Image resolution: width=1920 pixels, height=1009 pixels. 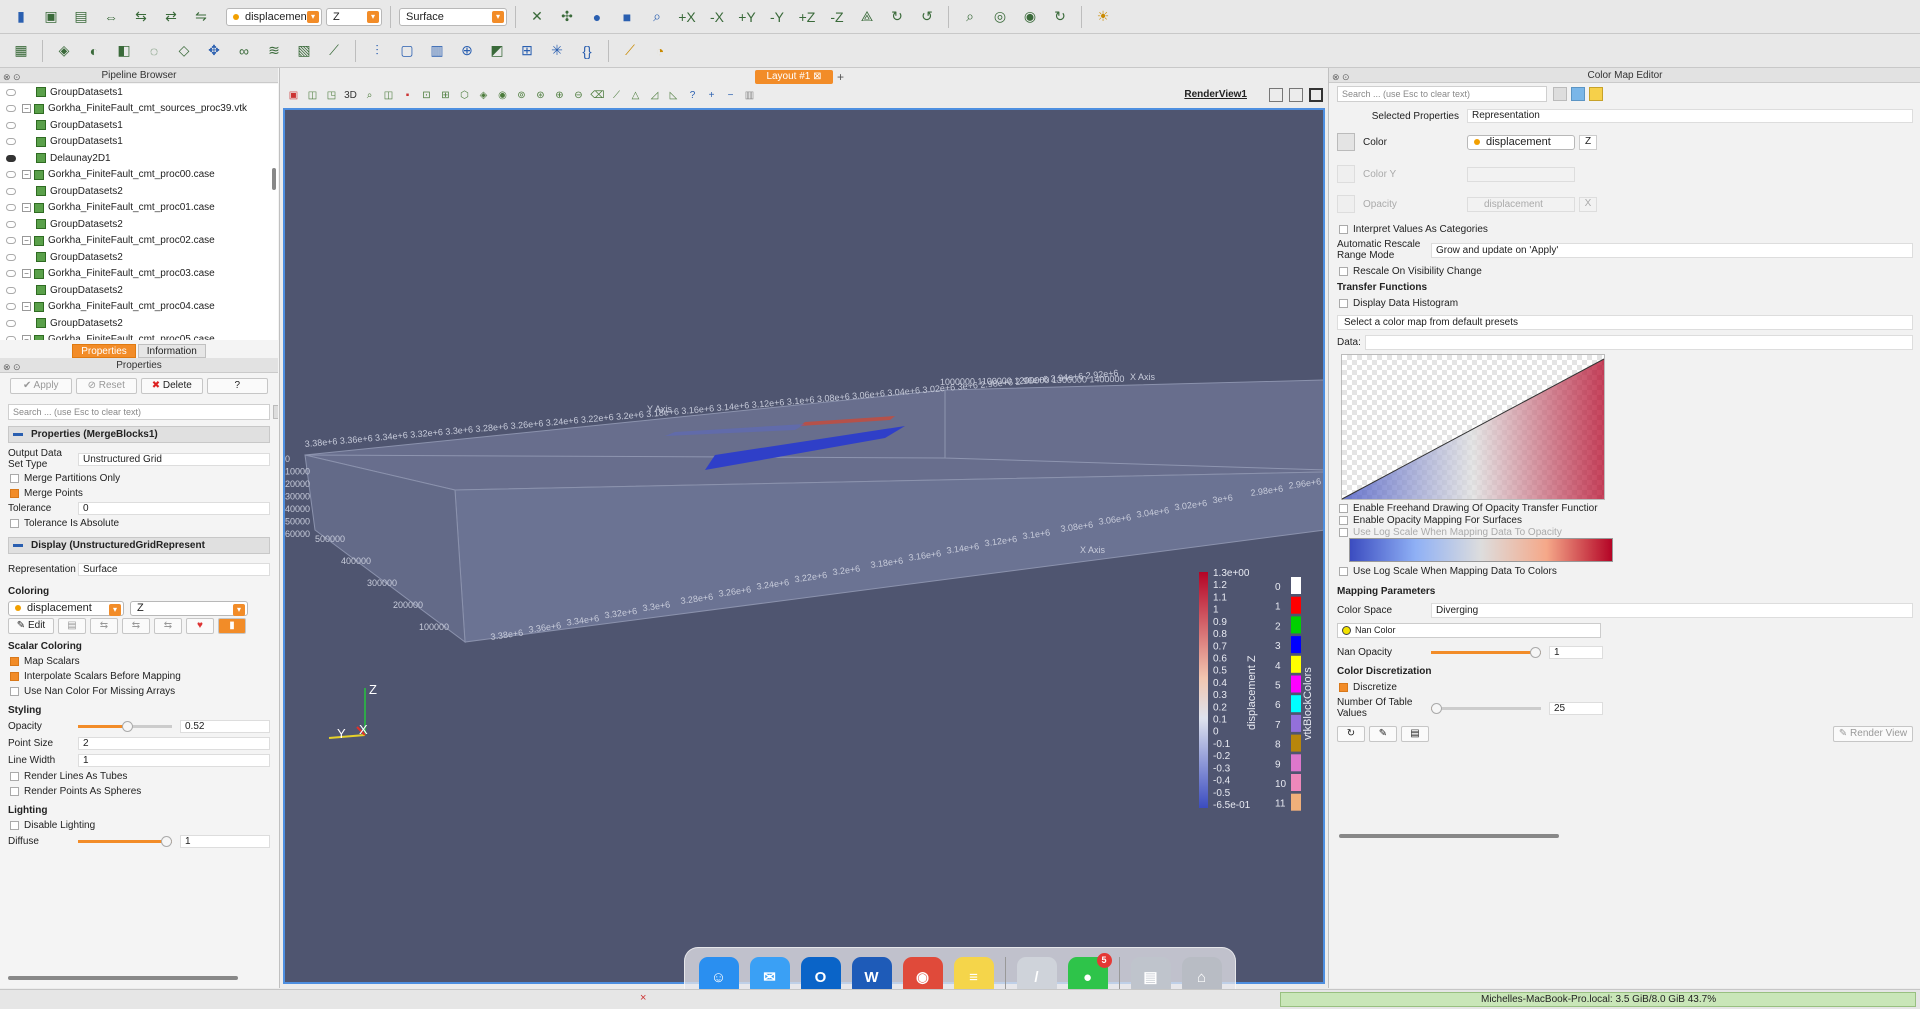 I want to click on lock-icon, so click(x=1596, y=94).